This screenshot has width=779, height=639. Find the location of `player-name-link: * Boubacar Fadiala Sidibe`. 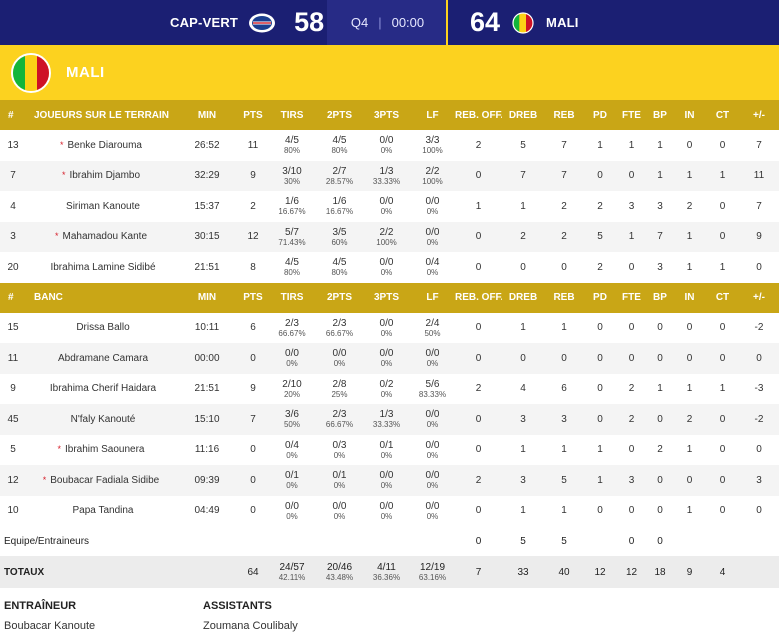

player-name-link: * Boubacar Fadiala Sidibe is located at coordinates (101, 480).